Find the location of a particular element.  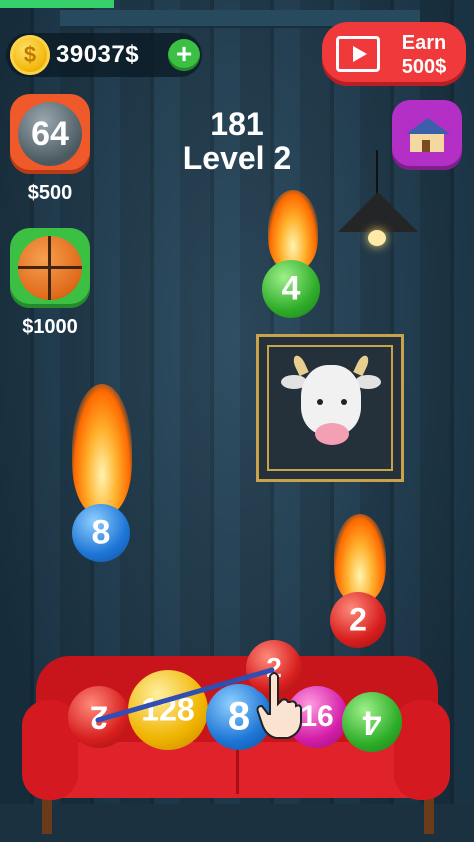

connect-line is located at coordinates (185, 695).